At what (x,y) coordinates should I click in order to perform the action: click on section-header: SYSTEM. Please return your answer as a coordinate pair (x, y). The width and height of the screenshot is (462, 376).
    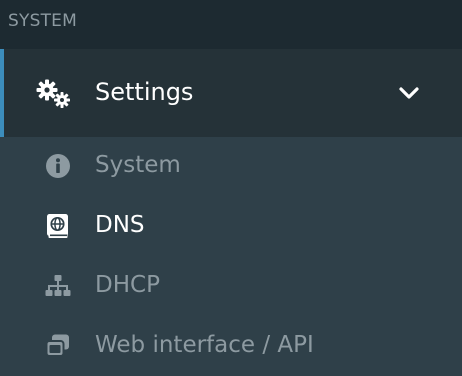
    Looking at the image, I should click on (231, 24).